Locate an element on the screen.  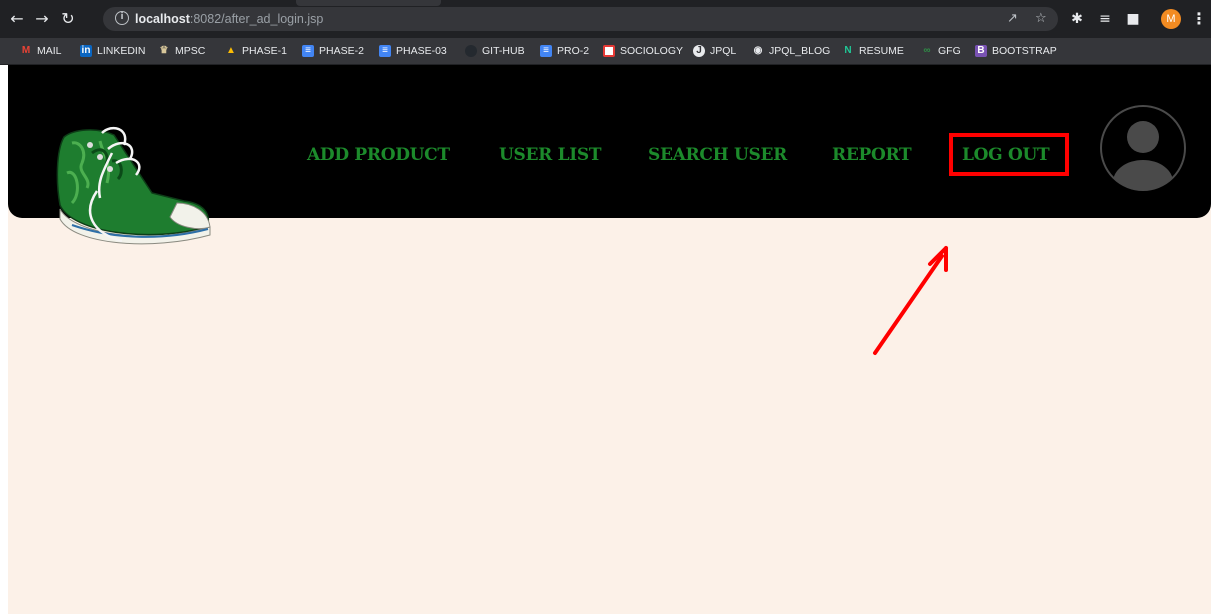
bookmark-label: LINKEDIN is located at coordinates (121, 51).